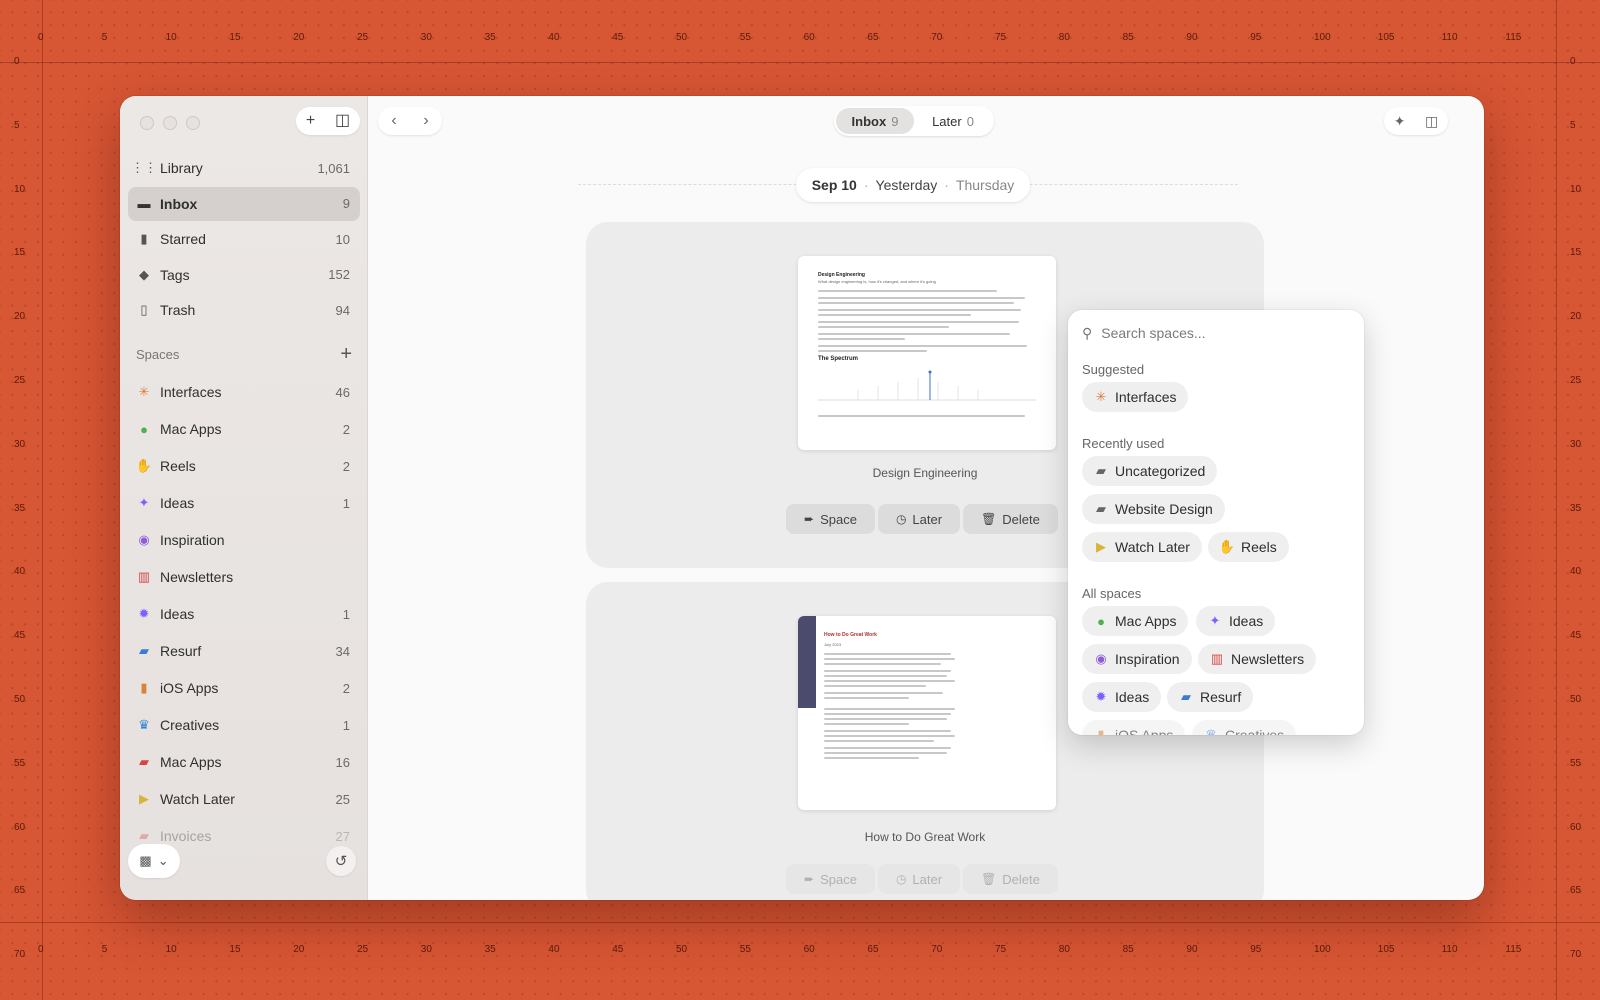 This screenshot has width=1600, height=1000. Describe the element at coordinates (244, 651) in the screenshot. I see `sidebar-item-resurf: ▰ Resurf 34` at that location.